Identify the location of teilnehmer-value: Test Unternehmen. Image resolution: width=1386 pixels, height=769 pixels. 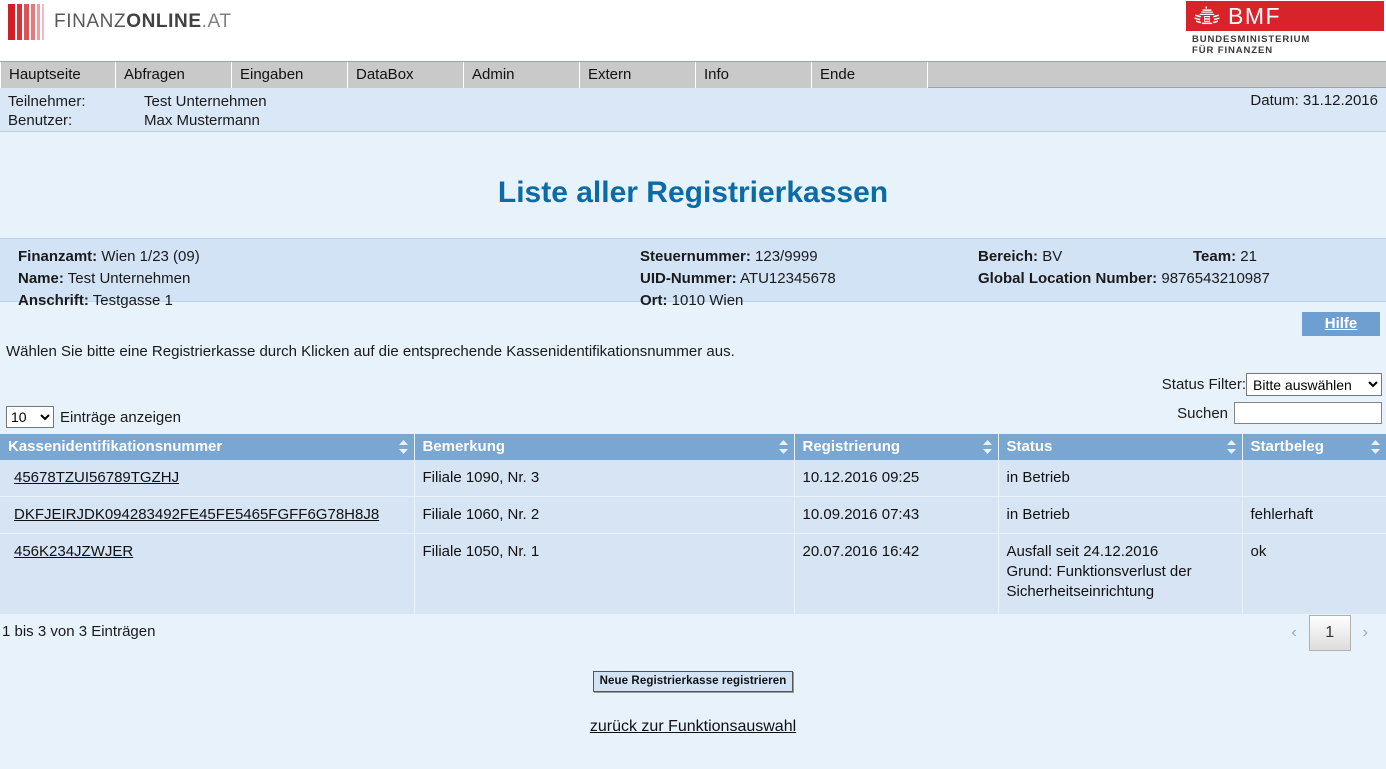
(205, 101).